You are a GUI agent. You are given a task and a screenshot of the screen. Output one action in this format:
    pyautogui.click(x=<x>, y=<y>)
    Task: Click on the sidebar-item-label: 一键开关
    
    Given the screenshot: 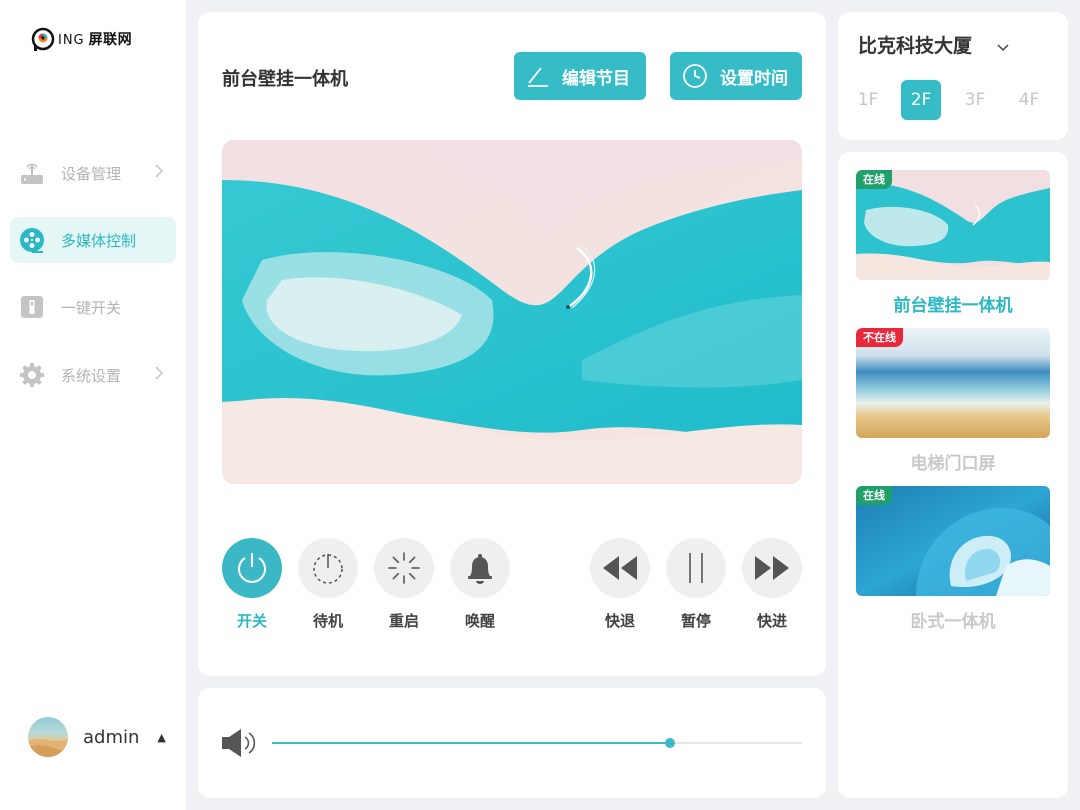 What is the action you would take?
    pyautogui.click(x=91, y=307)
    